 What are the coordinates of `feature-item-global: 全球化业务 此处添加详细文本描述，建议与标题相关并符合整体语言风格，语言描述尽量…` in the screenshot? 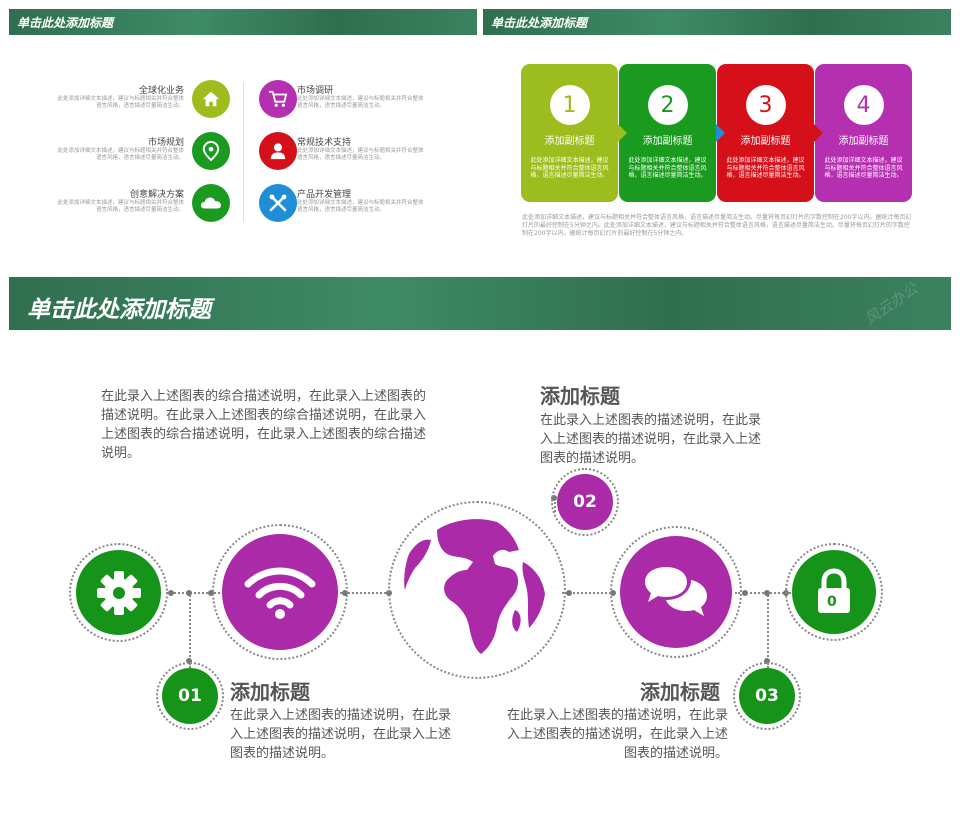 It's located at (142, 100).